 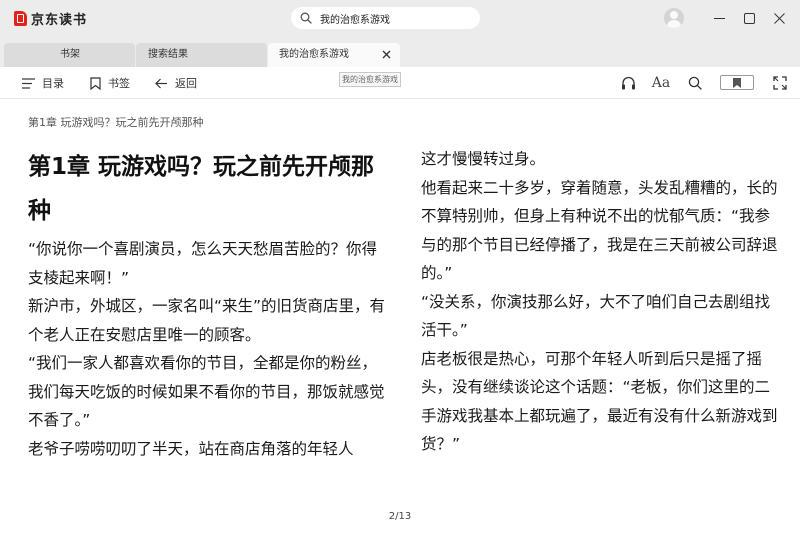 I want to click on bookmark-toggle-icon, so click(x=737, y=82).